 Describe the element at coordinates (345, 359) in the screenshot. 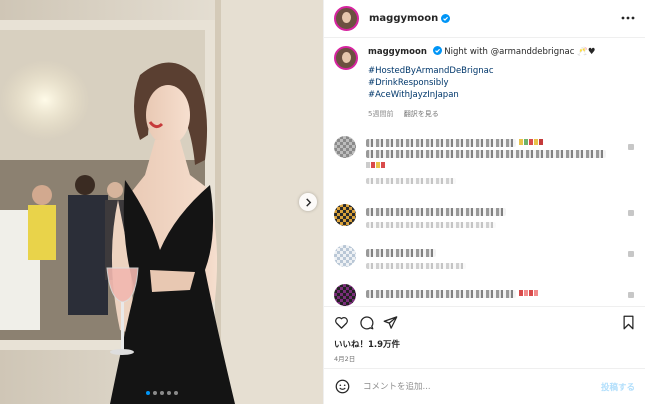

I see `post-date: 4月2日` at that location.